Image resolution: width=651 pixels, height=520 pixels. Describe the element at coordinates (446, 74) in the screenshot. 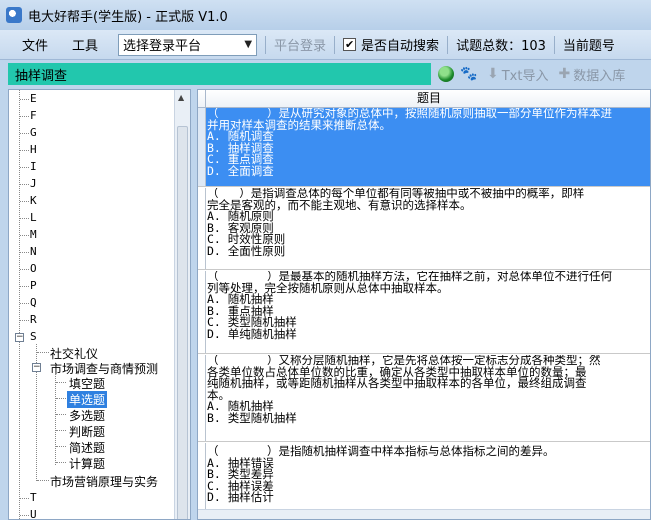

I see `globe-icon` at that location.